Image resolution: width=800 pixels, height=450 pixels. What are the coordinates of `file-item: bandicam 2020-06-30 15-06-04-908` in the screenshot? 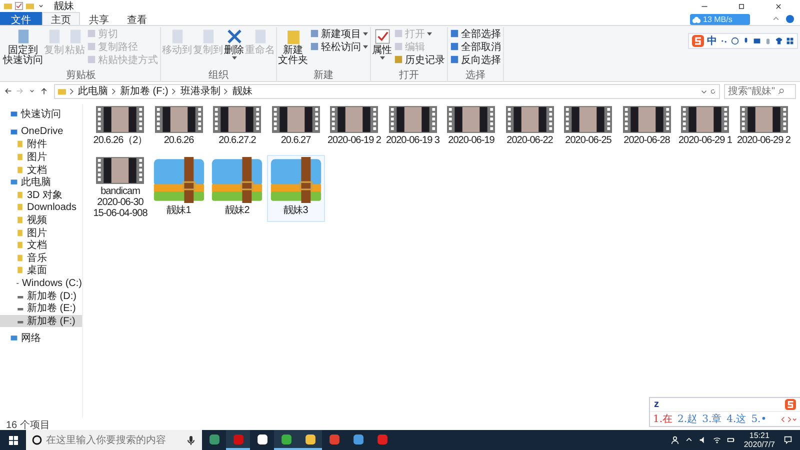 It's located at (120, 188).